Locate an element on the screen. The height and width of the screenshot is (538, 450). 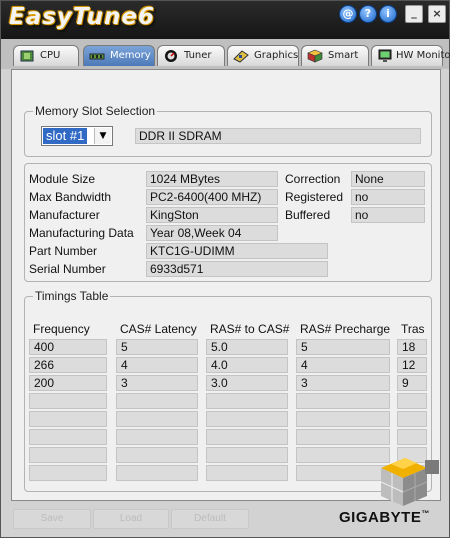
slot-select: slot #1 ▼ is located at coordinates (77, 136).